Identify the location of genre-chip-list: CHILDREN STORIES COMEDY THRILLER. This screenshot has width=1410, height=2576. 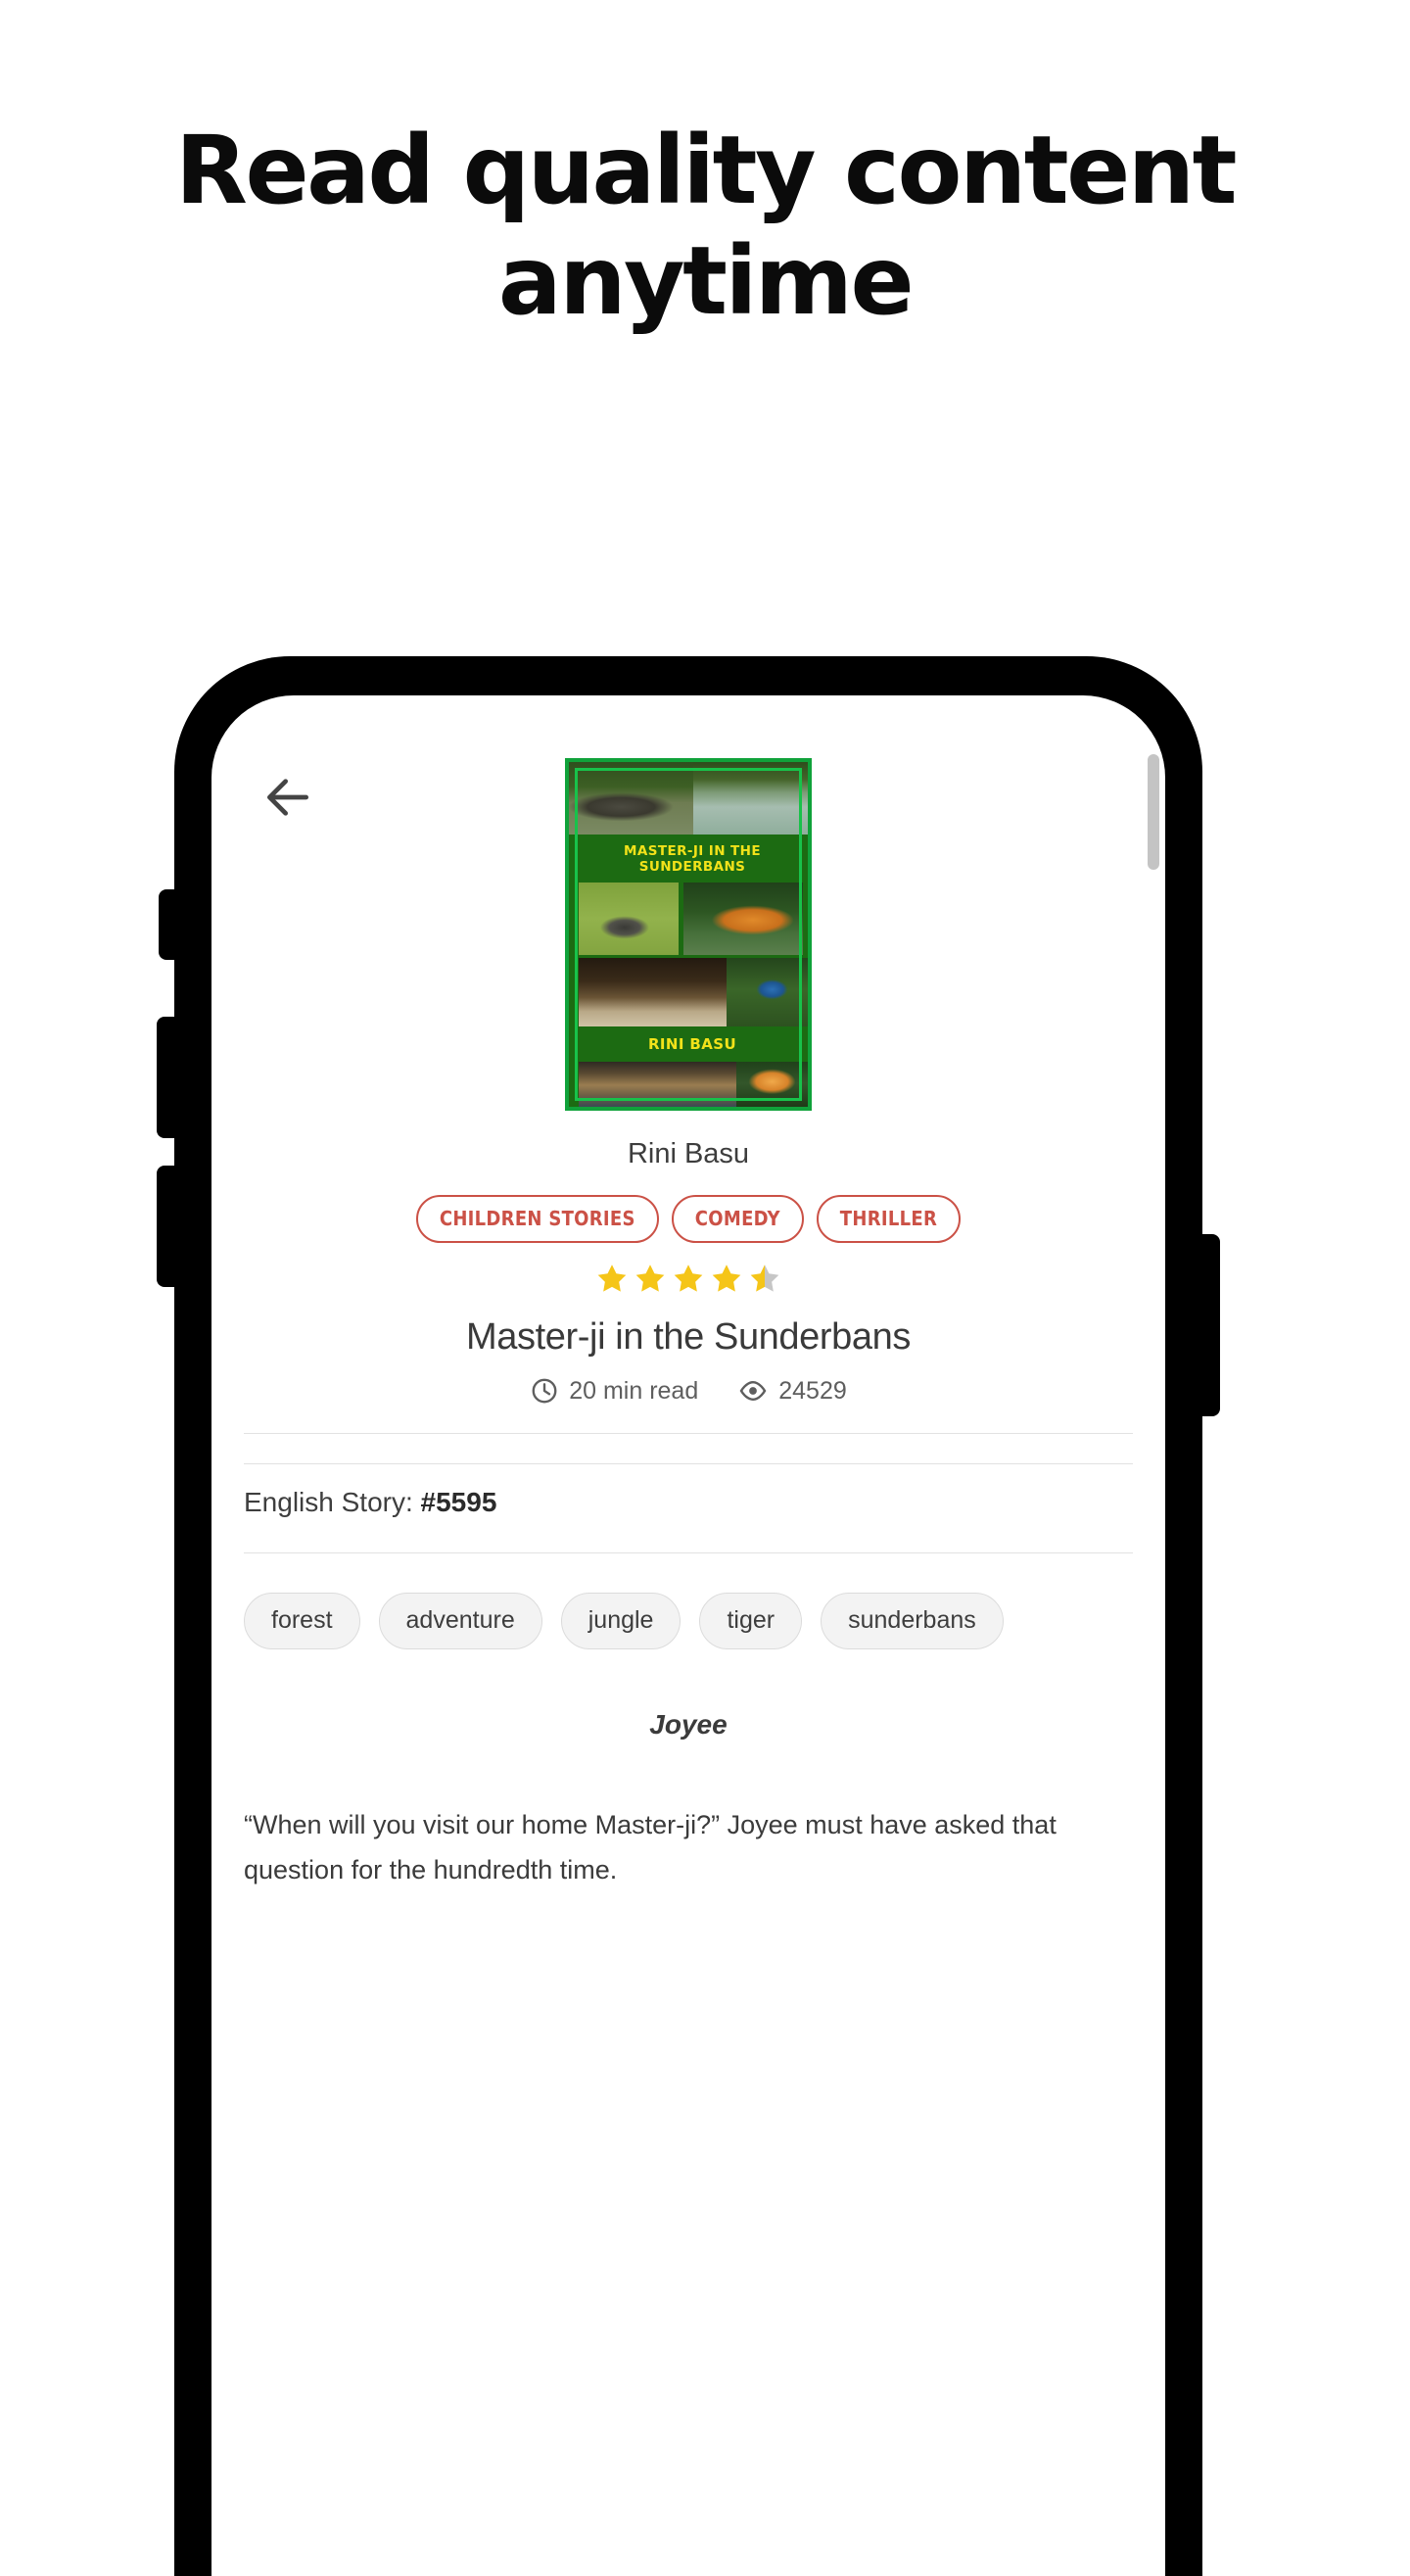
(688, 1219).